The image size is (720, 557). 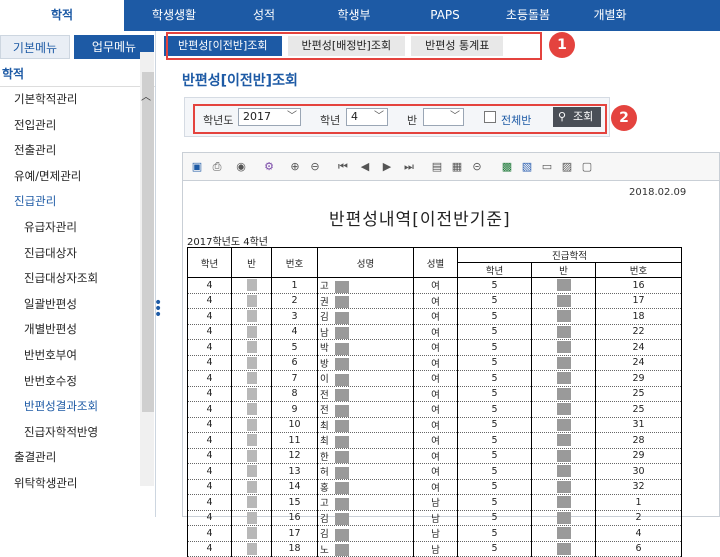 What do you see at coordinates (35, 47) in the screenshot?
I see `tab-basic-menu: 기본메뉴` at bounding box center [35, 47].